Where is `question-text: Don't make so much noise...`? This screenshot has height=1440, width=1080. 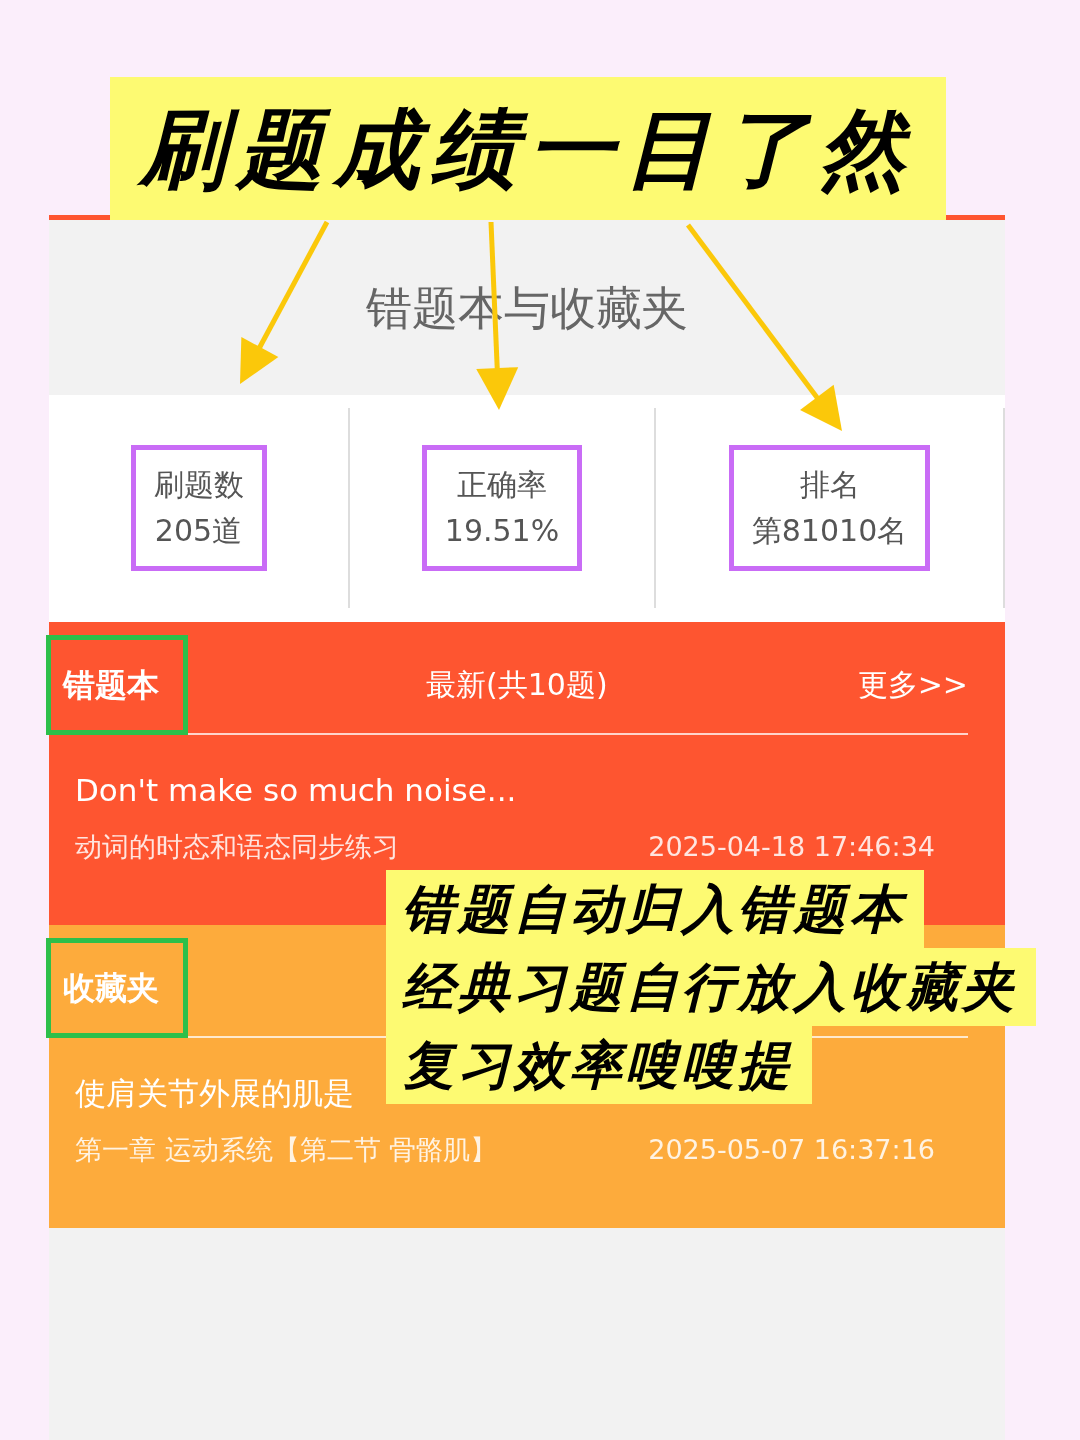 question-text: Don't make so much noise... is located at coordinates (296, 790).